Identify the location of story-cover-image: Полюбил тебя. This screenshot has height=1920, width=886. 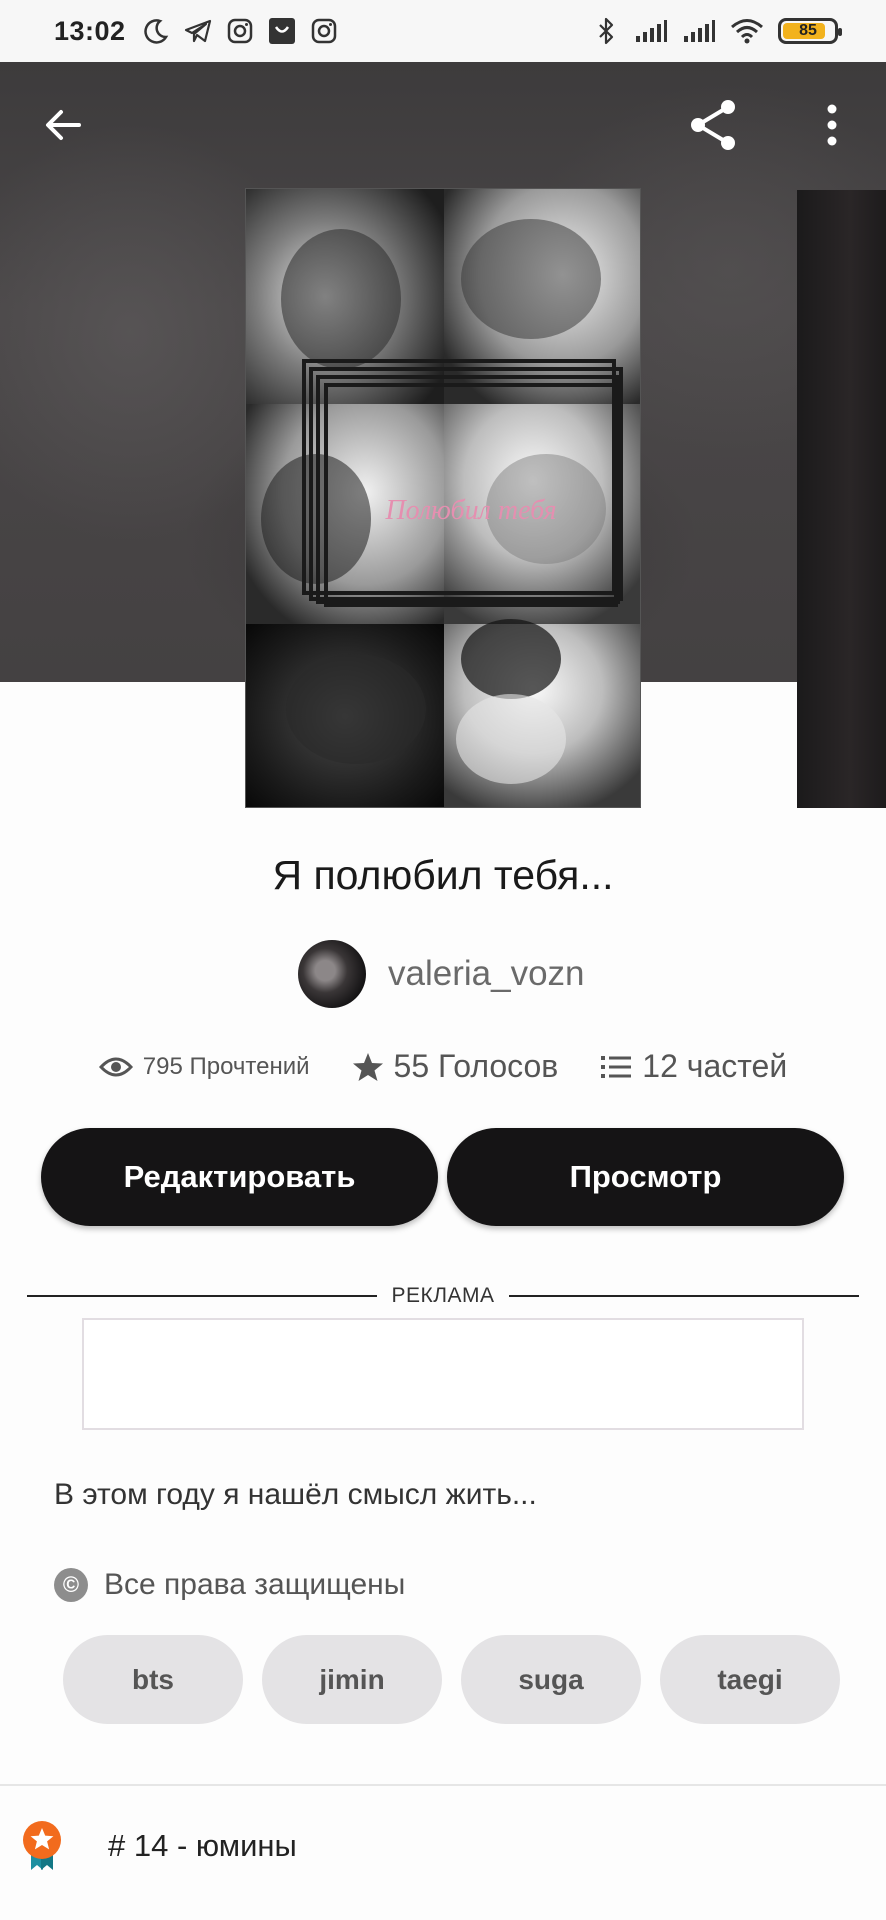
(443, 498).